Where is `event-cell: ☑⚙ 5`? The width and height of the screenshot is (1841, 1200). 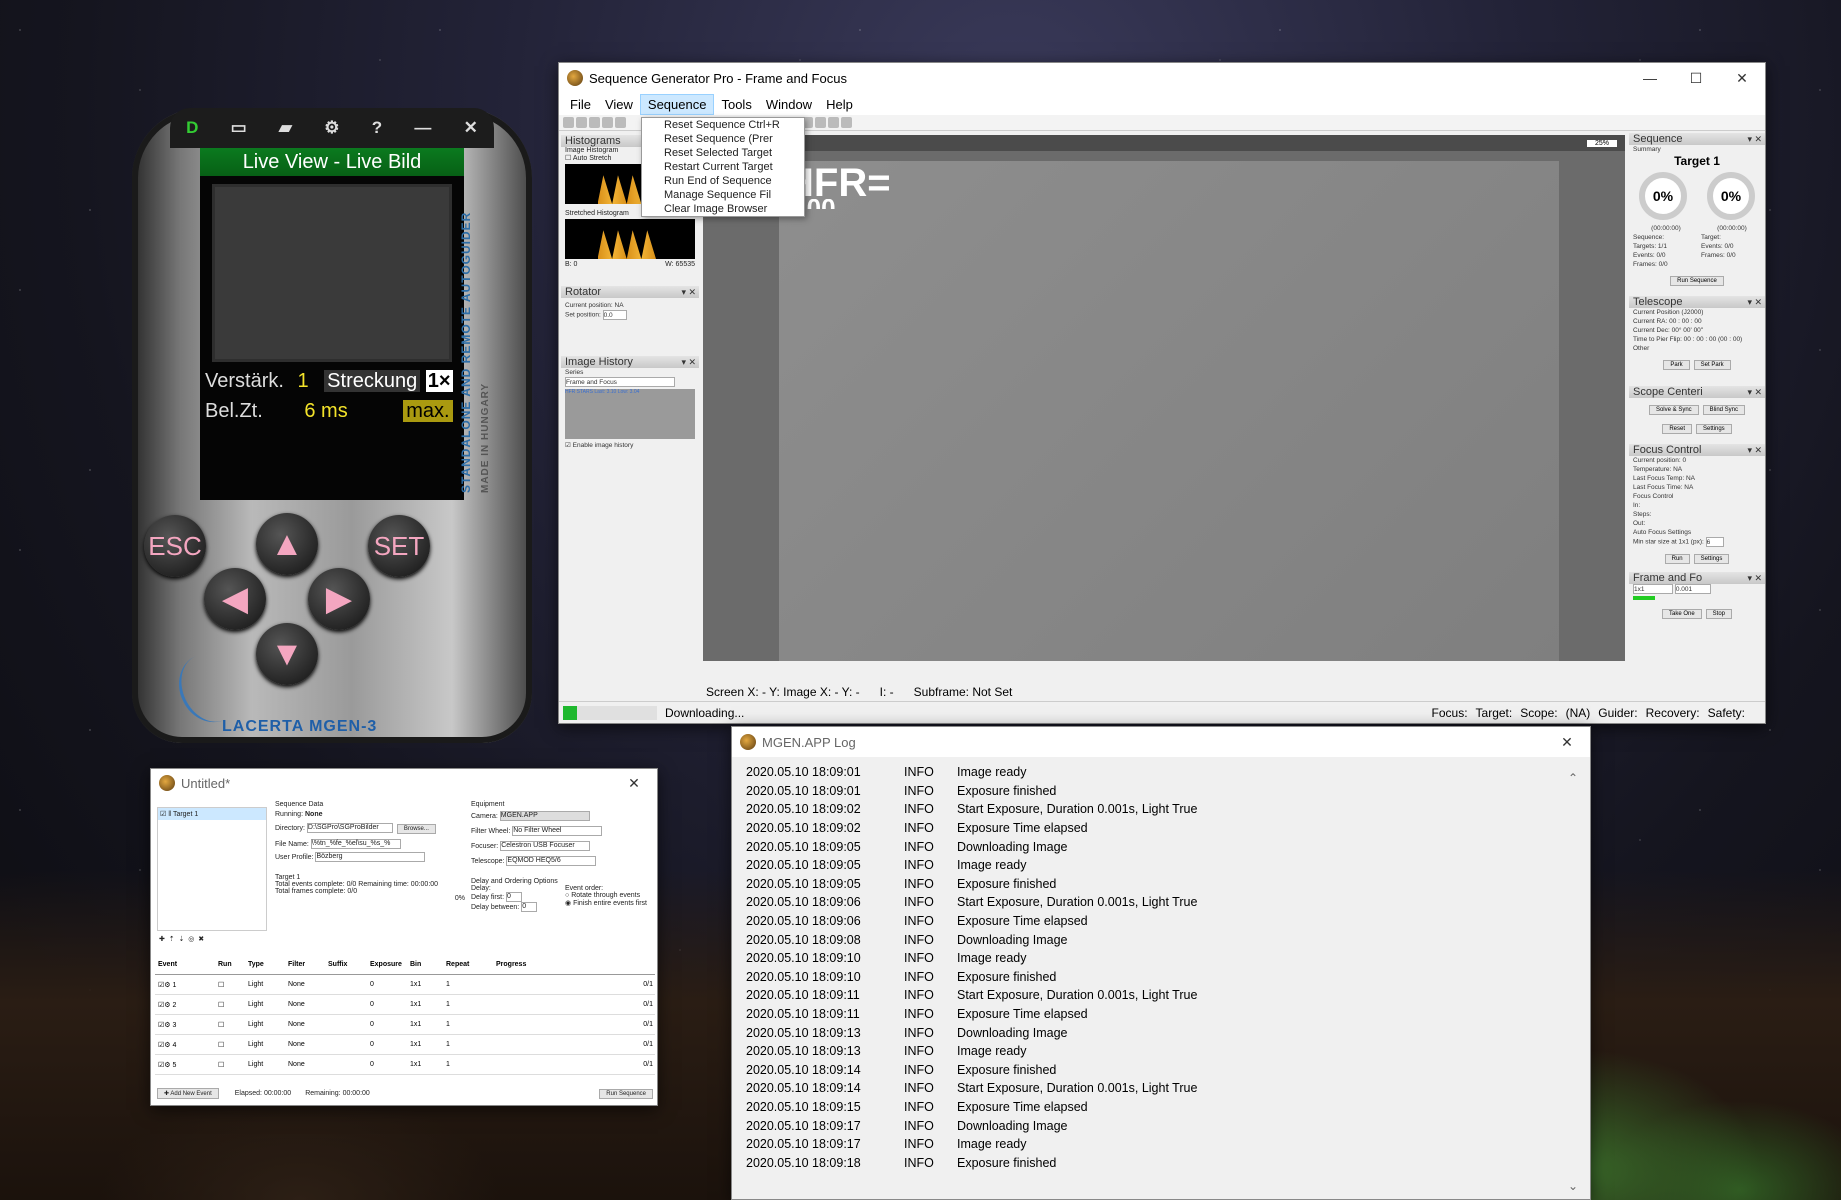
event-cell: ☑⚙ 5 is located at coordinates (185, 1065).